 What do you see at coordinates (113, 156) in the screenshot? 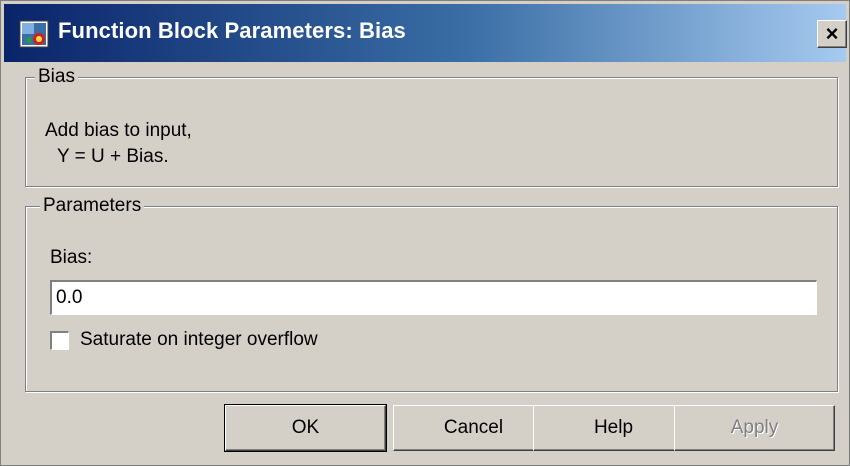
I see `description-line-2: Y = U + Bias.` at bounding box center [113, 156].